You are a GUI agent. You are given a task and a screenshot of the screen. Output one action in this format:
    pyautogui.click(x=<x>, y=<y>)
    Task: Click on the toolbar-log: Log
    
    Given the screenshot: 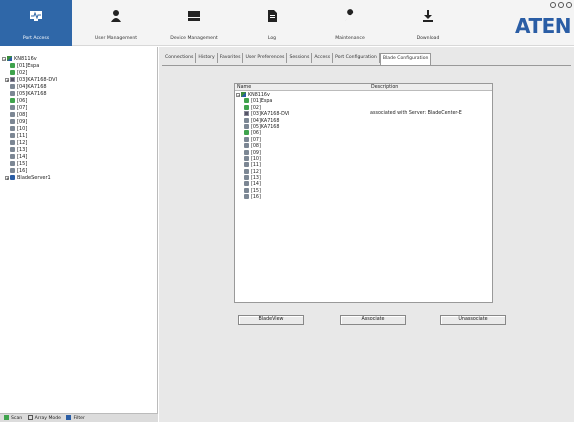 What is the action you would take?
    pyautogui.click(x=272, y=23)
    